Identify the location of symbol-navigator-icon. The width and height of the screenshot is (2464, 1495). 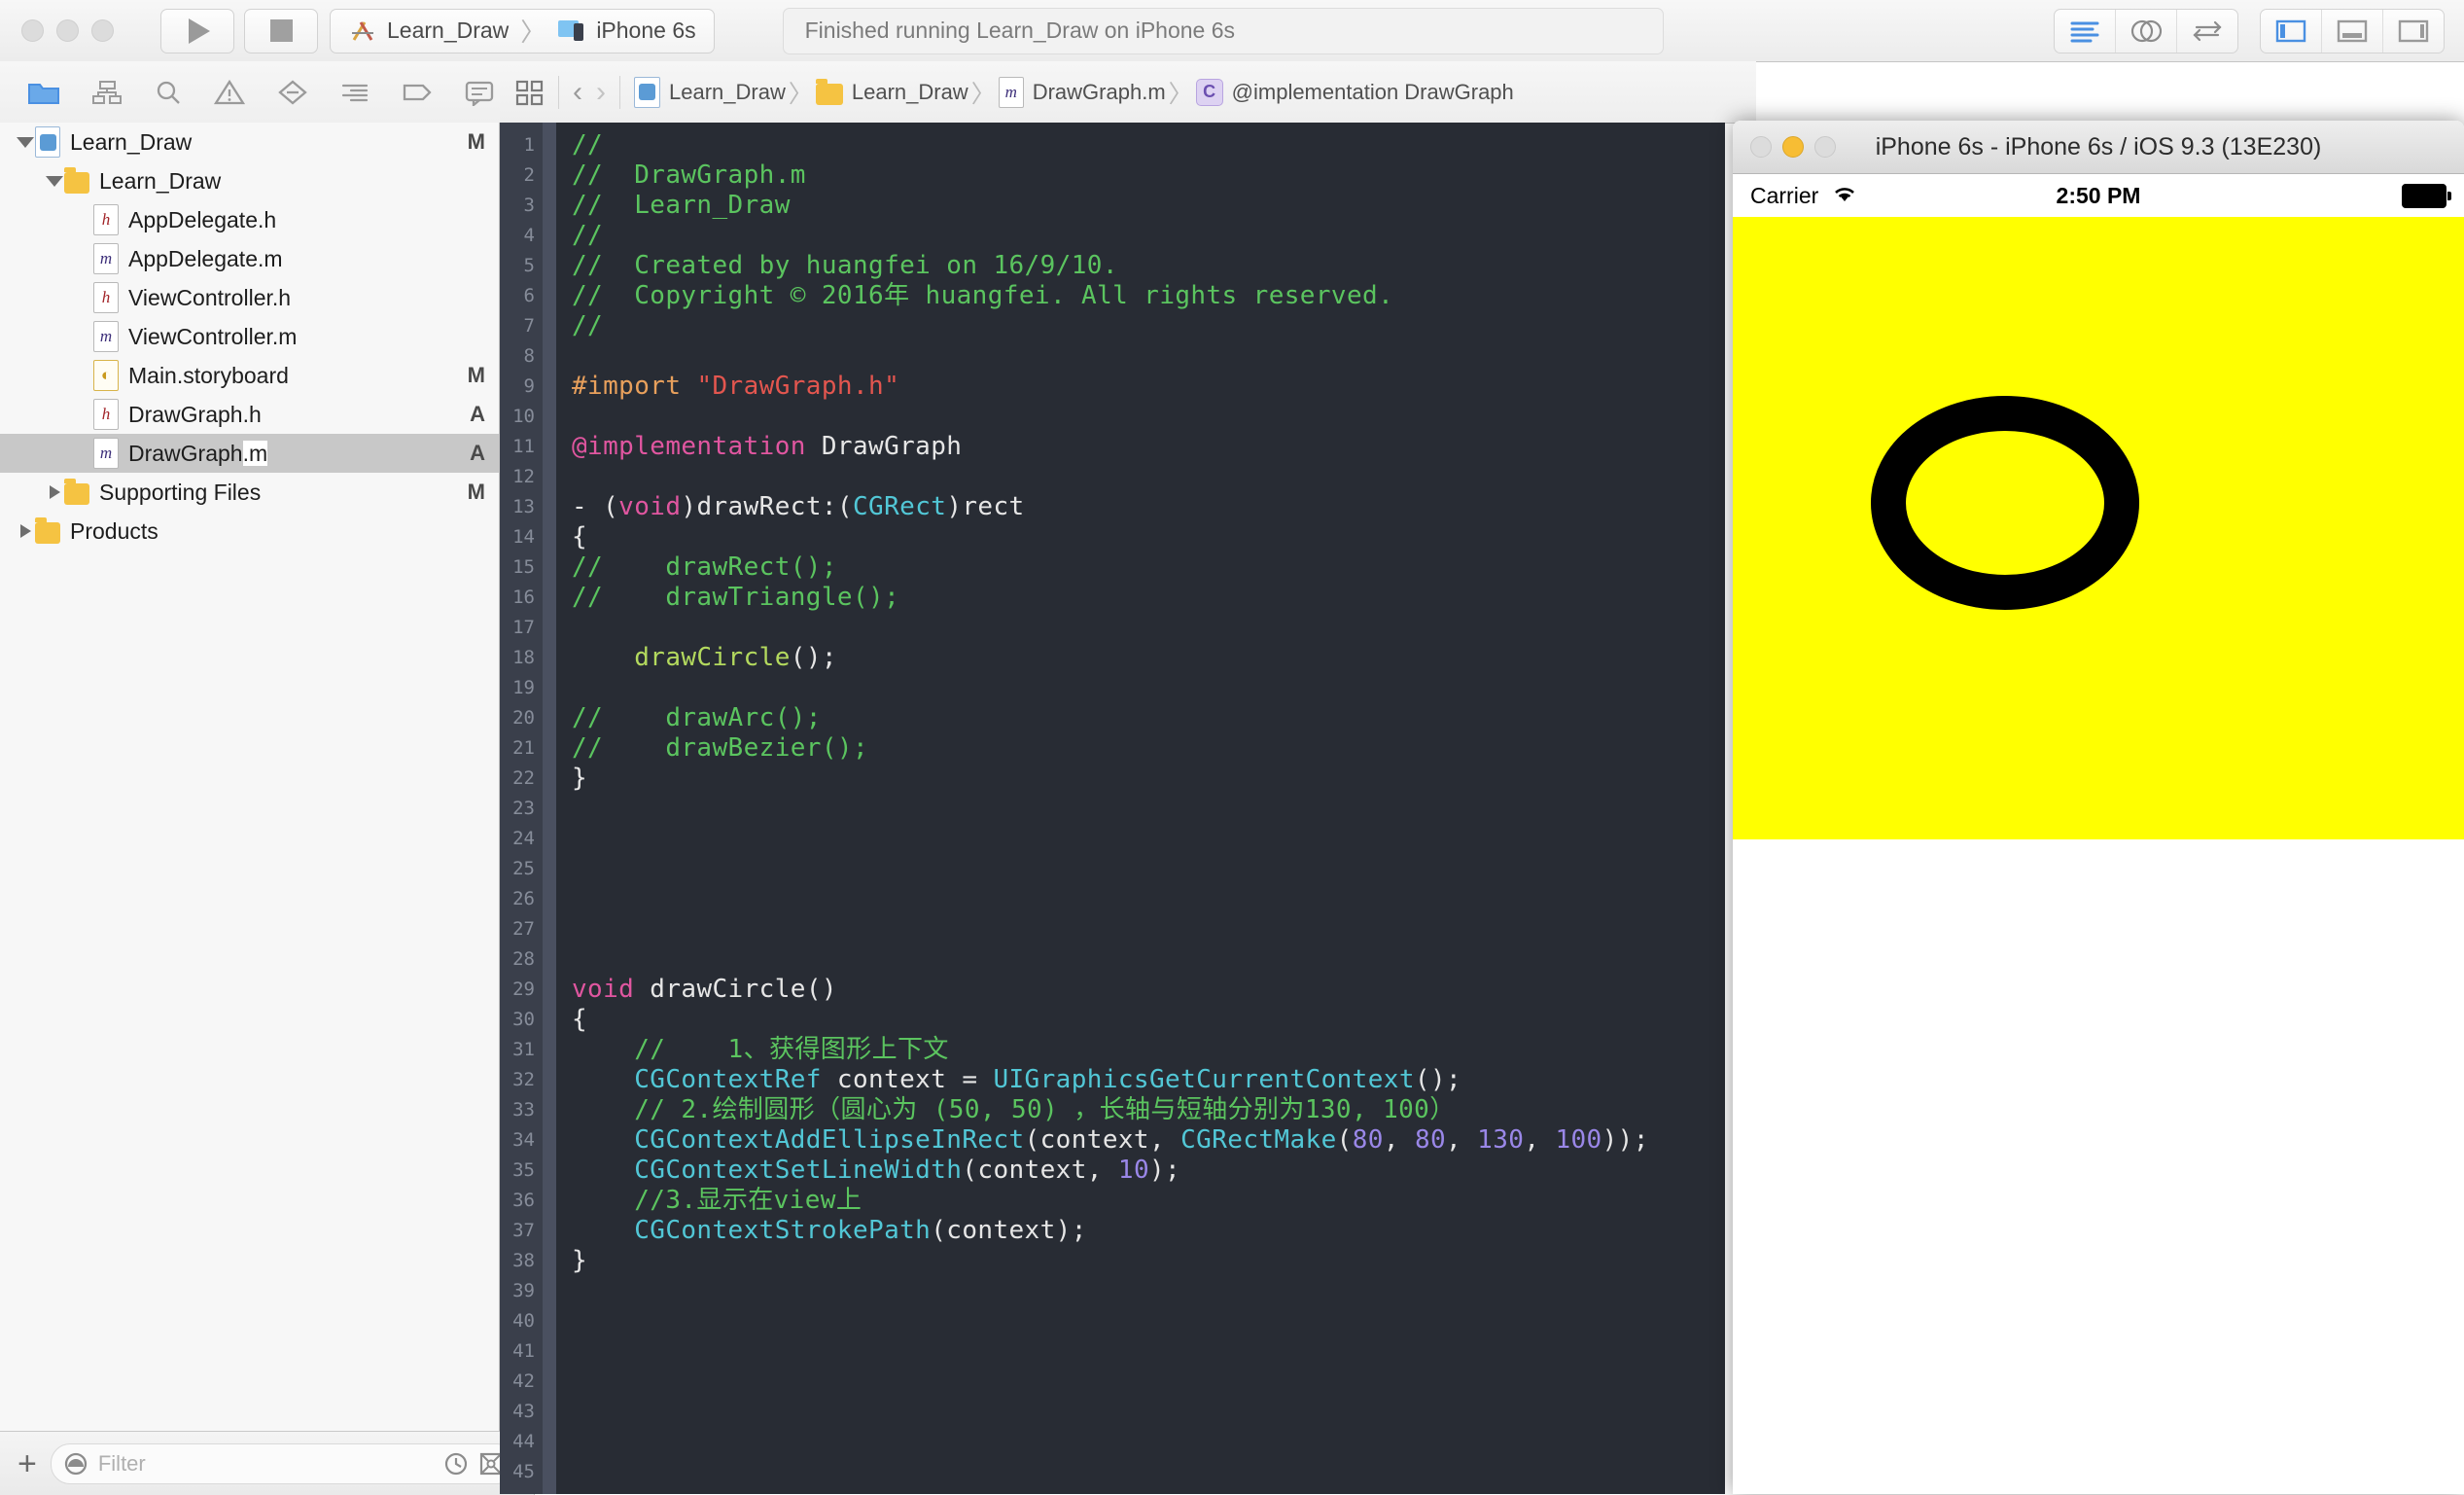
(107, 92).